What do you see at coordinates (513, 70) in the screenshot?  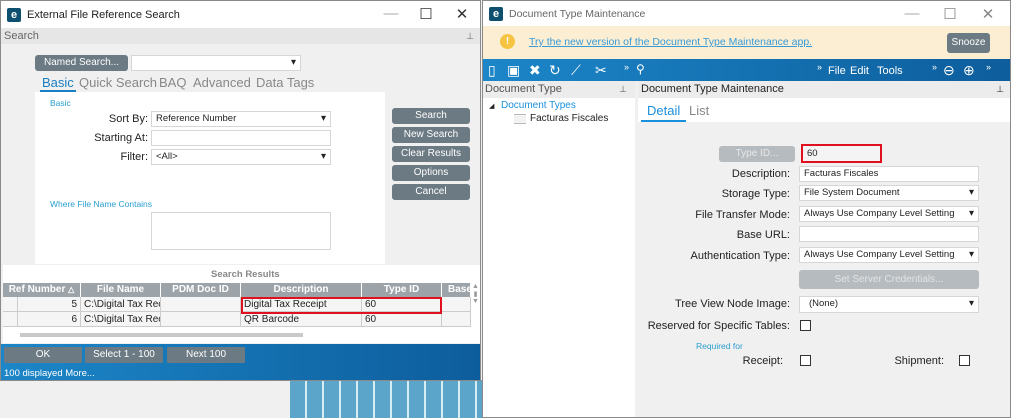 I see `save-icon: ▣` at bounding box center [513, 70].